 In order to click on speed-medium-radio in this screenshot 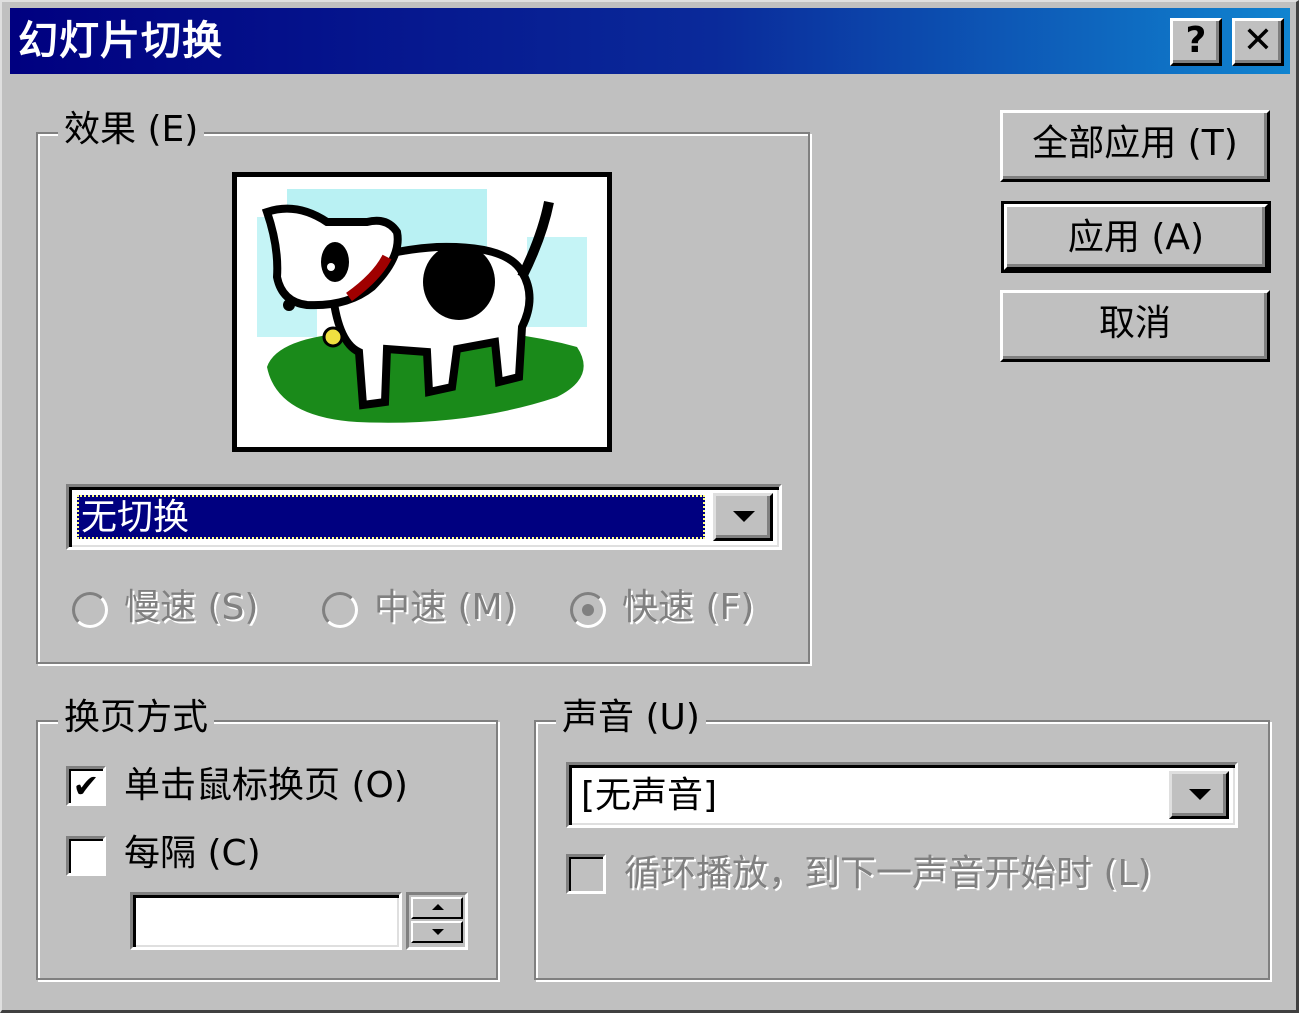, I will do `click(340, 610)`.